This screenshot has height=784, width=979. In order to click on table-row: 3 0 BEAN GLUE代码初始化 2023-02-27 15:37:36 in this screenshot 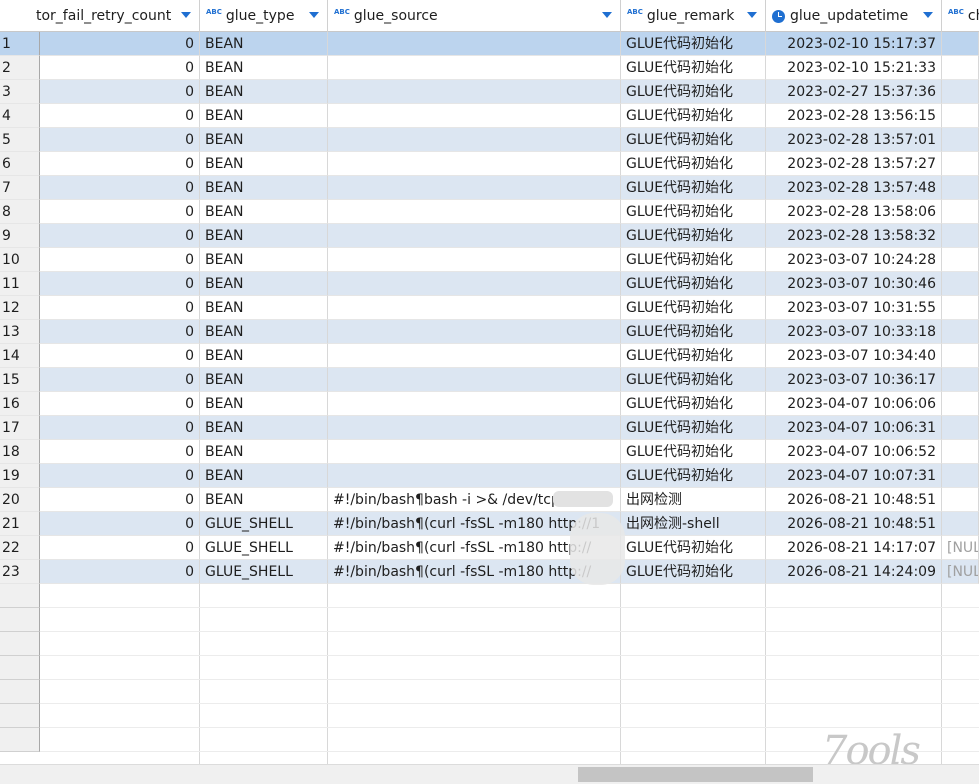, I will do `click(489, 92)`.